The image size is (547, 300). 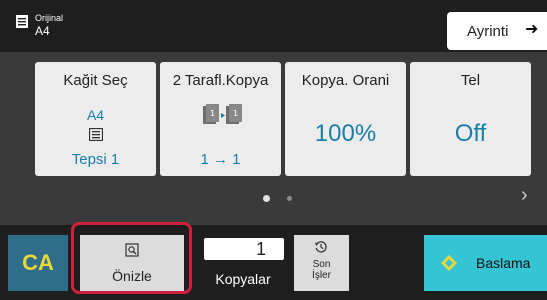 I want to click on paper-size-value: A4, so click(x=95, y=115).